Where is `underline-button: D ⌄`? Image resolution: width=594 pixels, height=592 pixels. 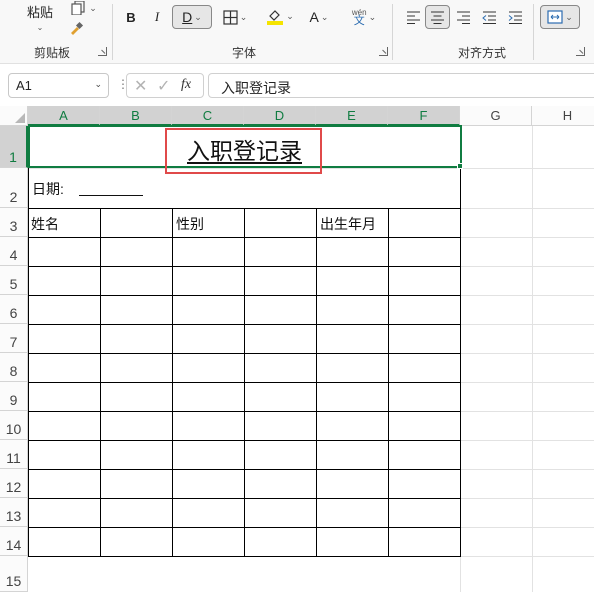
underline-button: D ⌄ is located at coordinates (192, 17).